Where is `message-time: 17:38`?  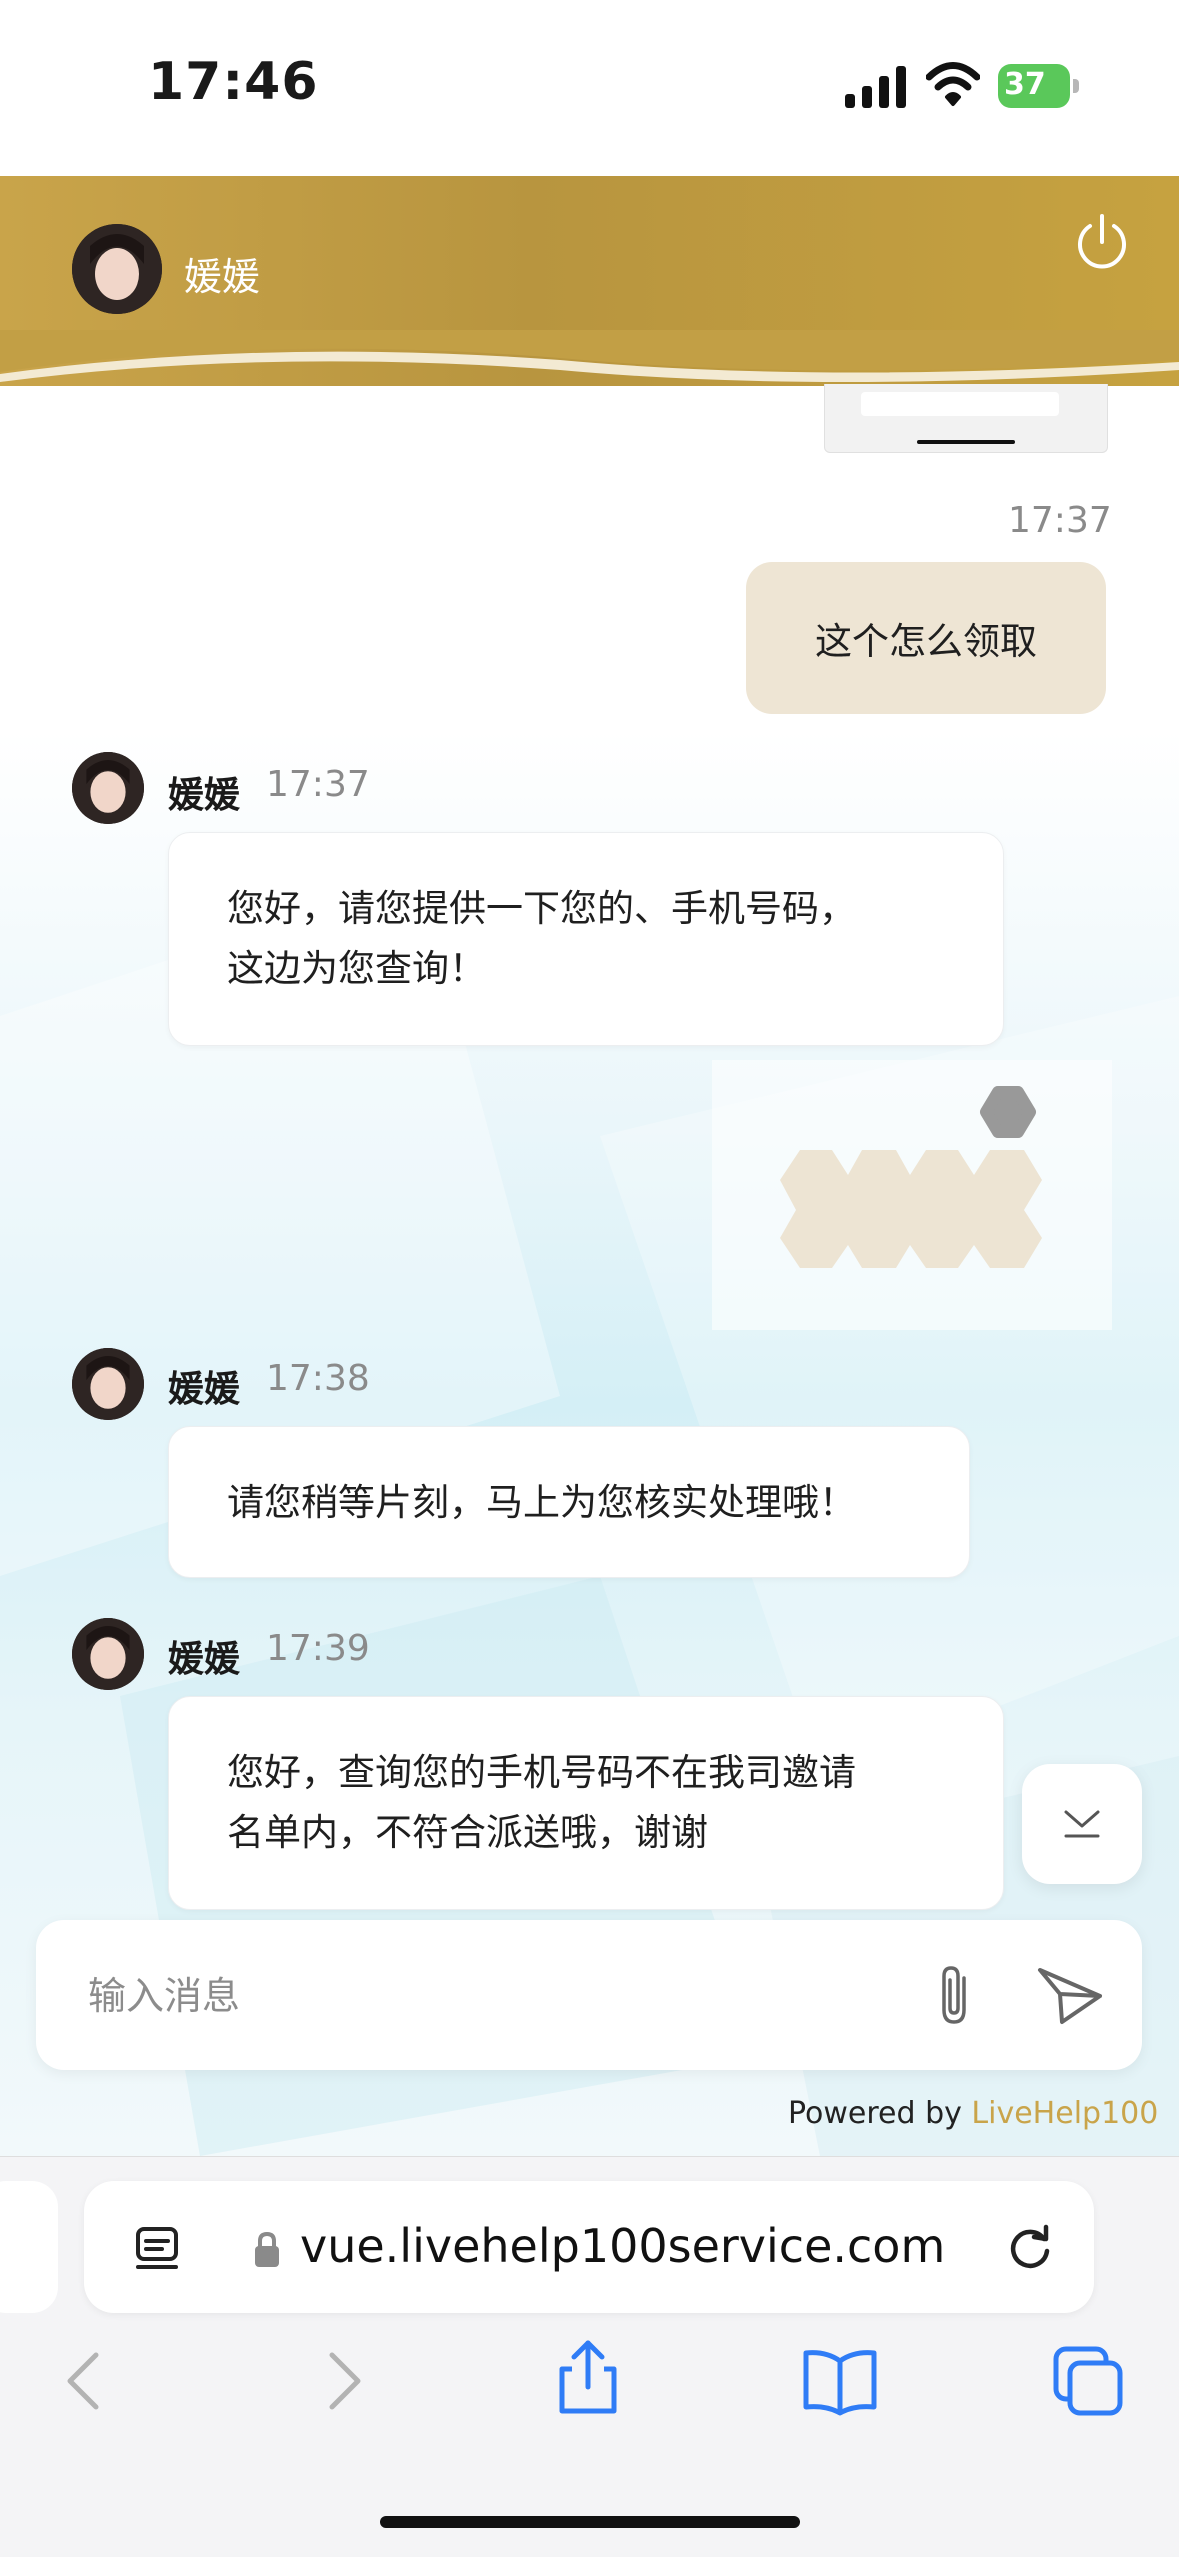
message-time: 17:38 is located at coordinates (318, 1378).